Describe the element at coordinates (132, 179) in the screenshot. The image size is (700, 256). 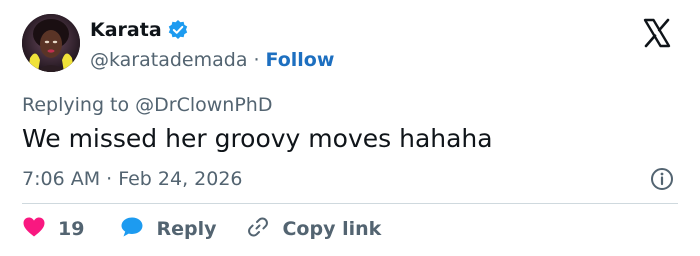
I see `tweet-timestamp: 7:06 AM · Feb 24, 2026` at that location.